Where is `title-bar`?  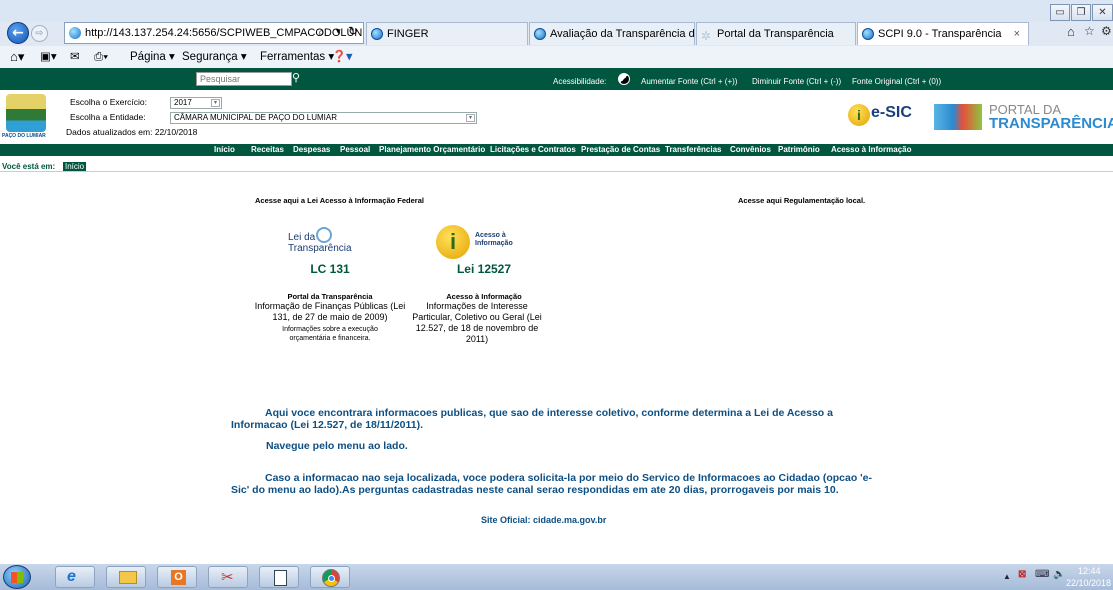
title-bar is located at coordinates (556, 11).